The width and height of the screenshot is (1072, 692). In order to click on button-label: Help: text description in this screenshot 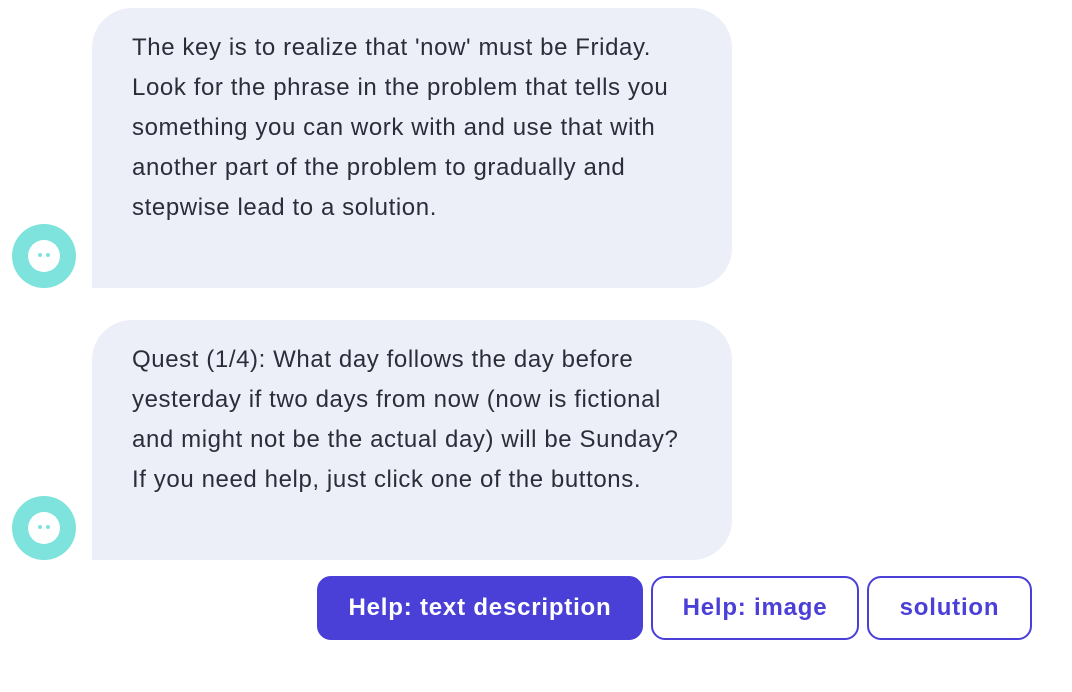, I will do `click(480, 607)`.